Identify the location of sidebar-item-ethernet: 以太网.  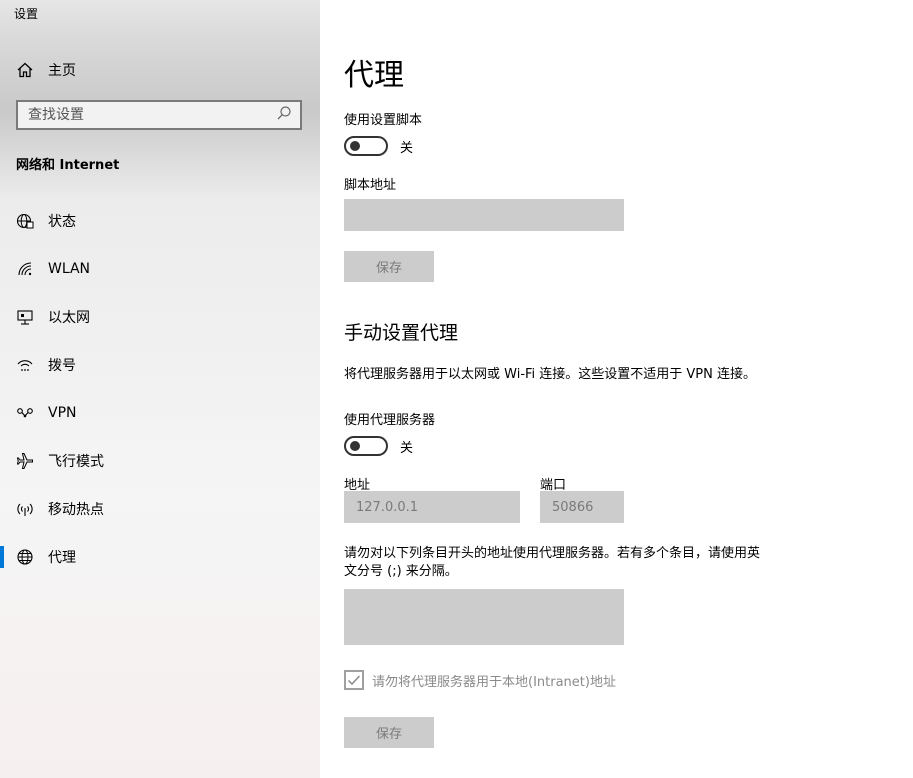
(160, 317).